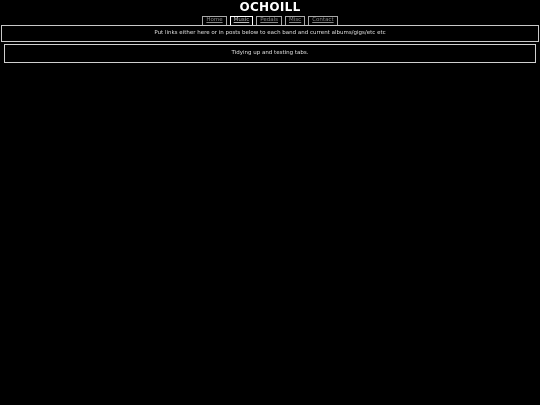 This screenshot has width=540, height=405. I want to click on tab-pedals: Pedals, so click(269, 20).